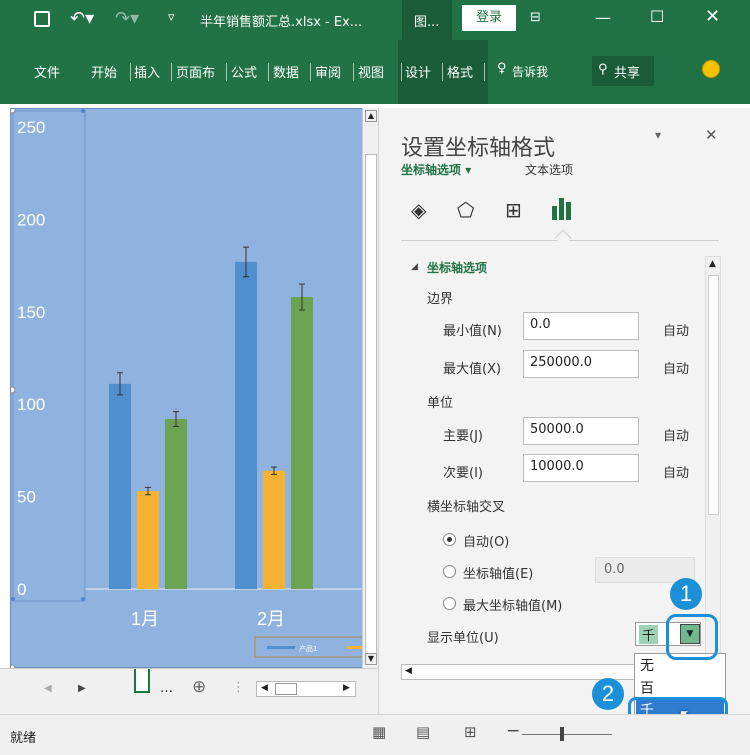 The height and width of the screenshot is (755, 750). What do you see at coordinates (498, 572) in the screenshot?
I see `radio-axis-value-label: 坐标轴值(E)` at bounding box center [498, 572].